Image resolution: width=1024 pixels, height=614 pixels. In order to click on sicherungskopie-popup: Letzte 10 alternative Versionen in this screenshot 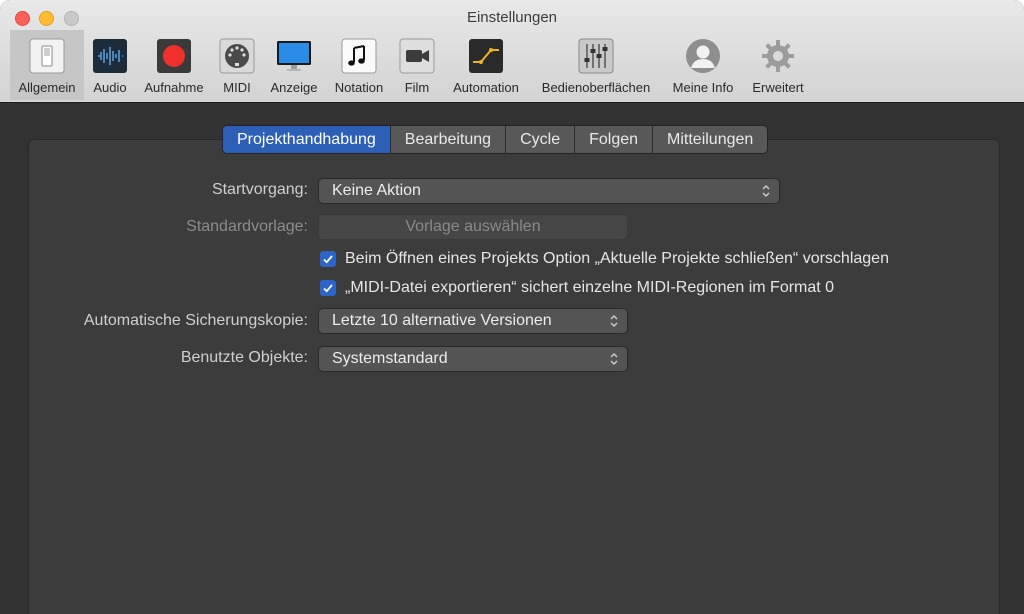, I will do `click(473, 321)`.